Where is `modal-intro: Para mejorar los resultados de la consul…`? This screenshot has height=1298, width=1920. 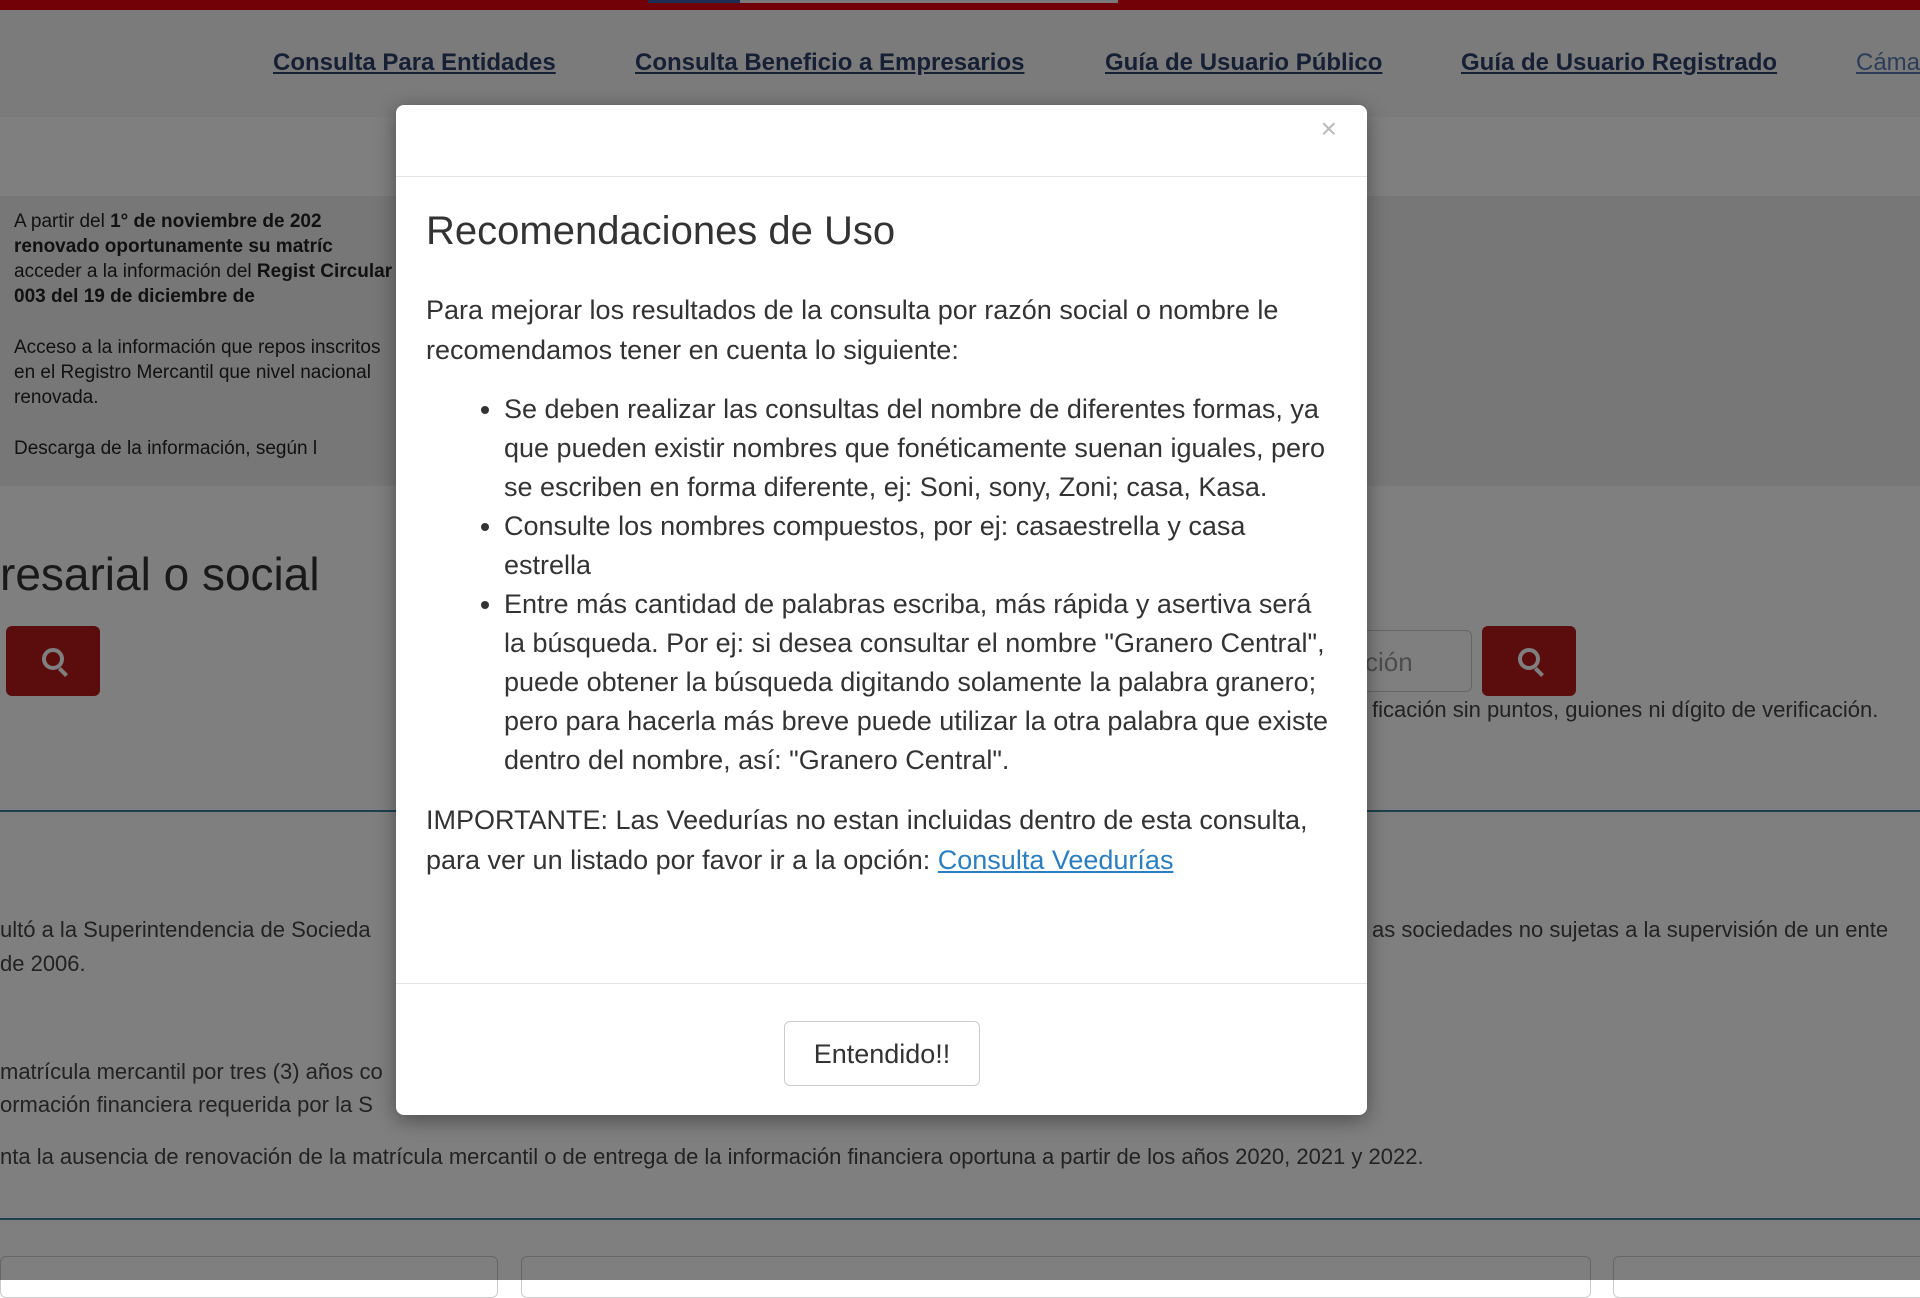
modal-intro: Para mejorar los resultados de la consul… is located at coordinates (852, 330).